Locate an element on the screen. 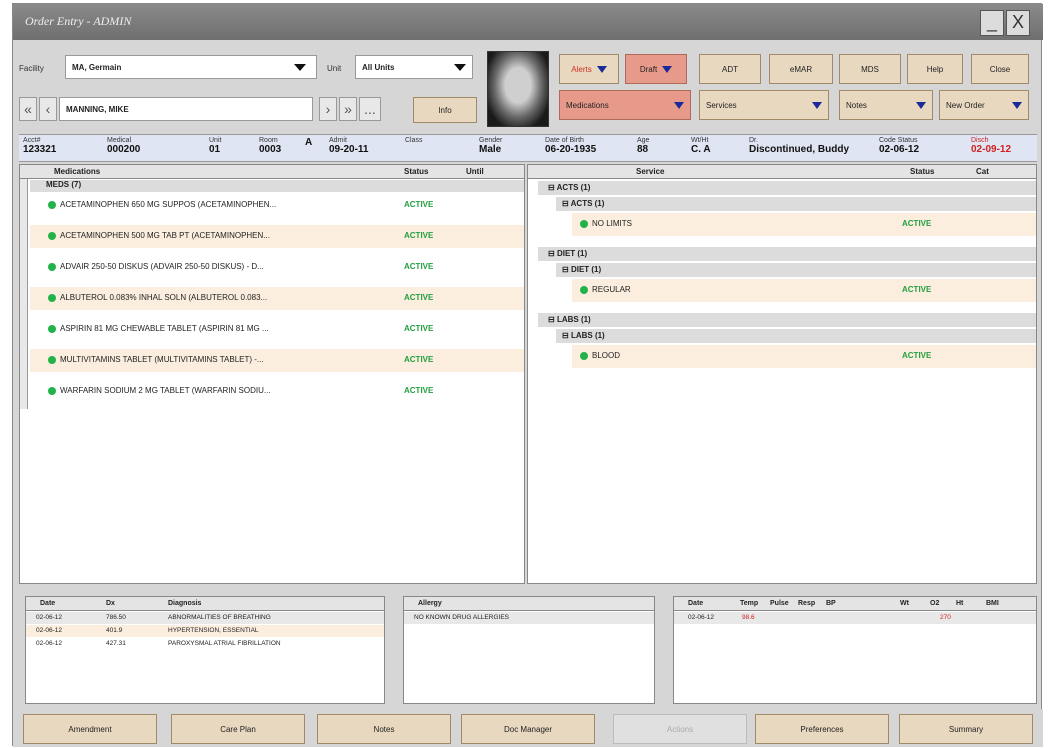 This screenshot has width=1049, height=748. service-status: ACTIVE is located at coordinates (917, 289).